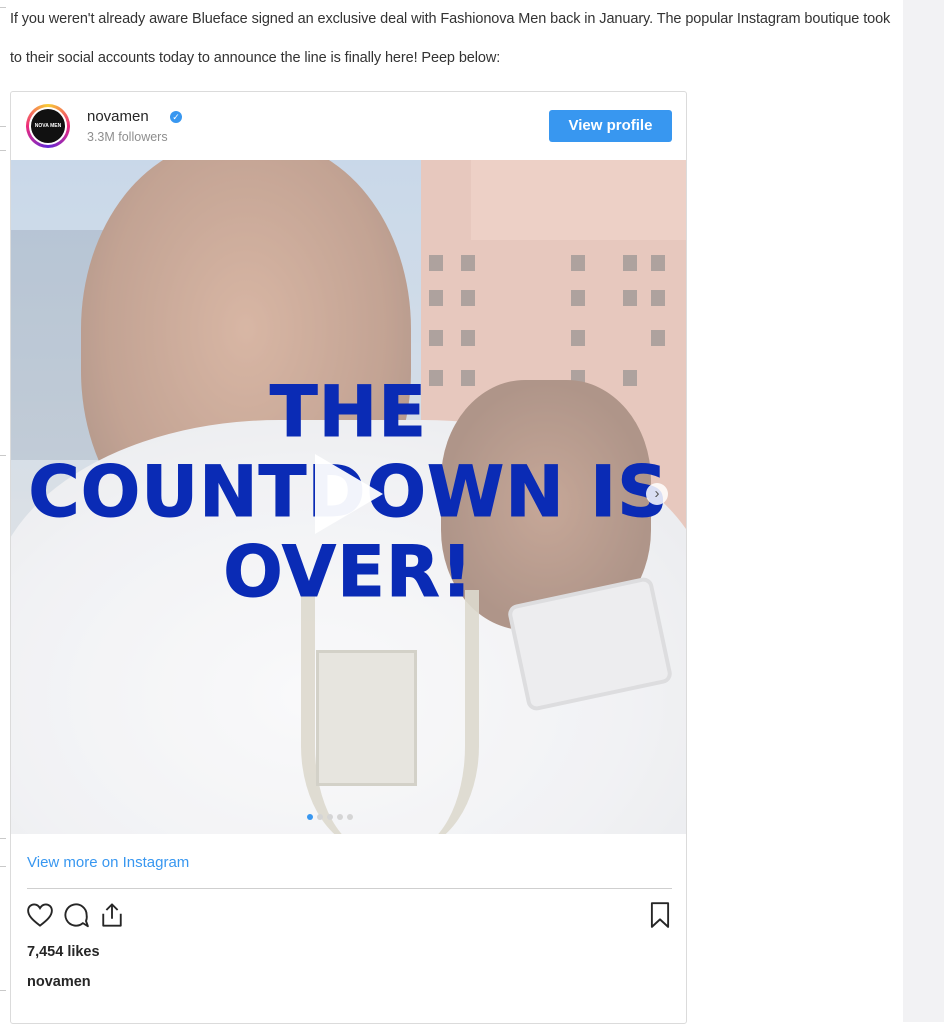  Describe the element at coordinates (112, 915) in the screenshot. I see `share-icon` at that location.